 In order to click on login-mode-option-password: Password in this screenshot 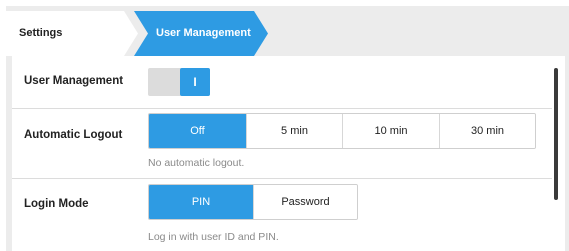, I will do `click(305, 202)`.